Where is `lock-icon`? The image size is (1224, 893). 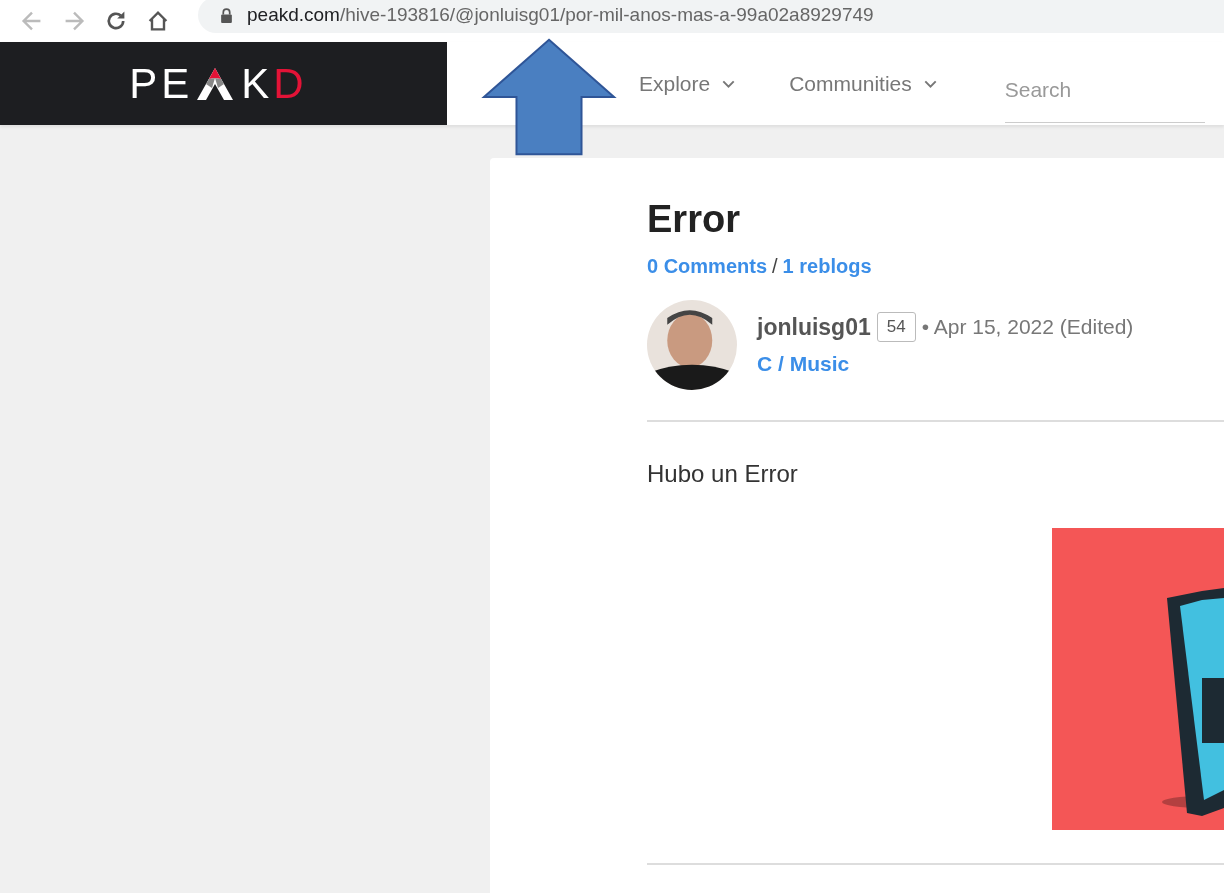
lock-icon is located at coordinates (226, 15).